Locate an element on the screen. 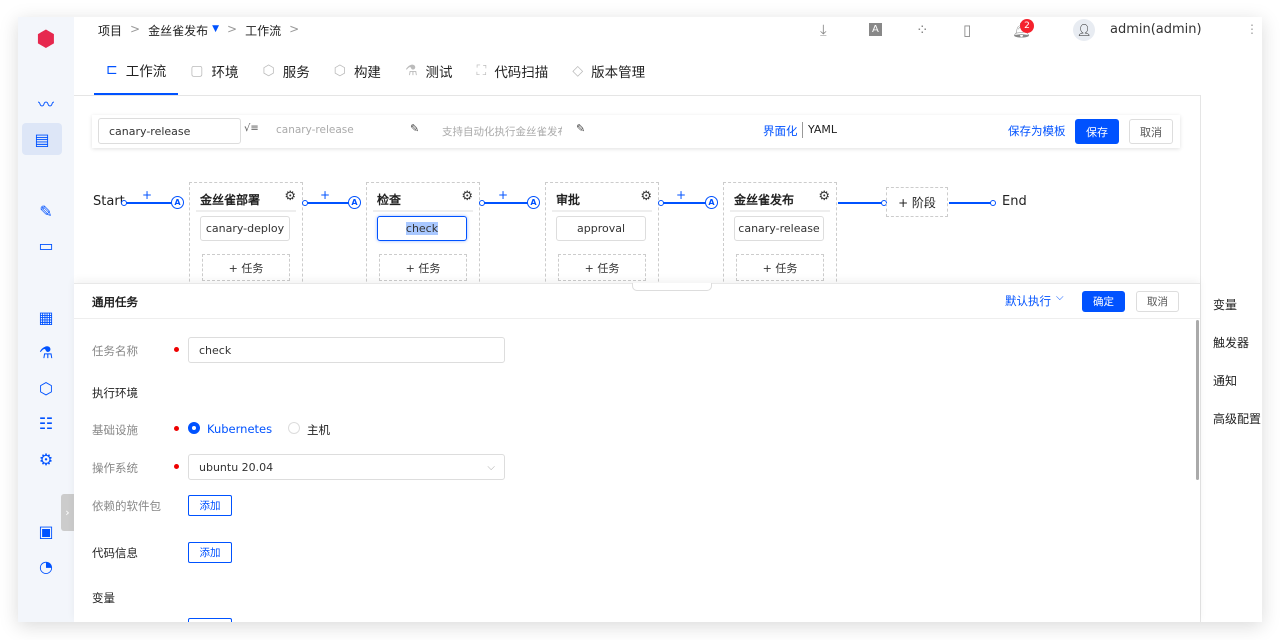 Image resolution: width=1280 pixels, height=640 pixels. translate-icon: A is located at coordinates (875, 29).